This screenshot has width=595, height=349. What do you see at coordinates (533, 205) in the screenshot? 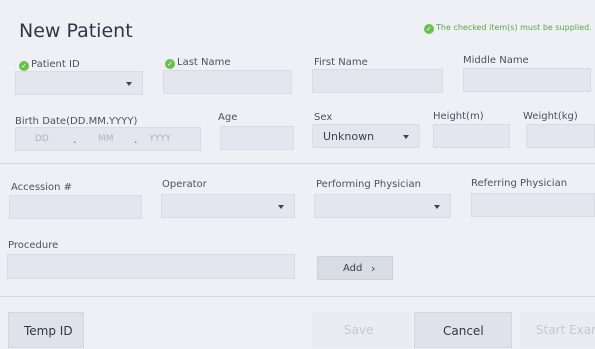
I see `referring-physician-input` at bounding box center [533, 205].